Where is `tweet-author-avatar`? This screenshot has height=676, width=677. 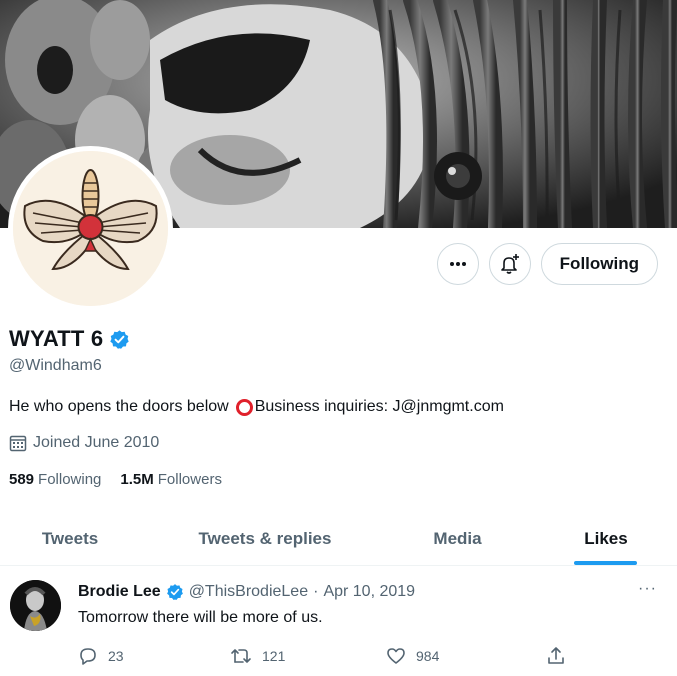 tweet-author-avatar is located at coordinates (35, 605).